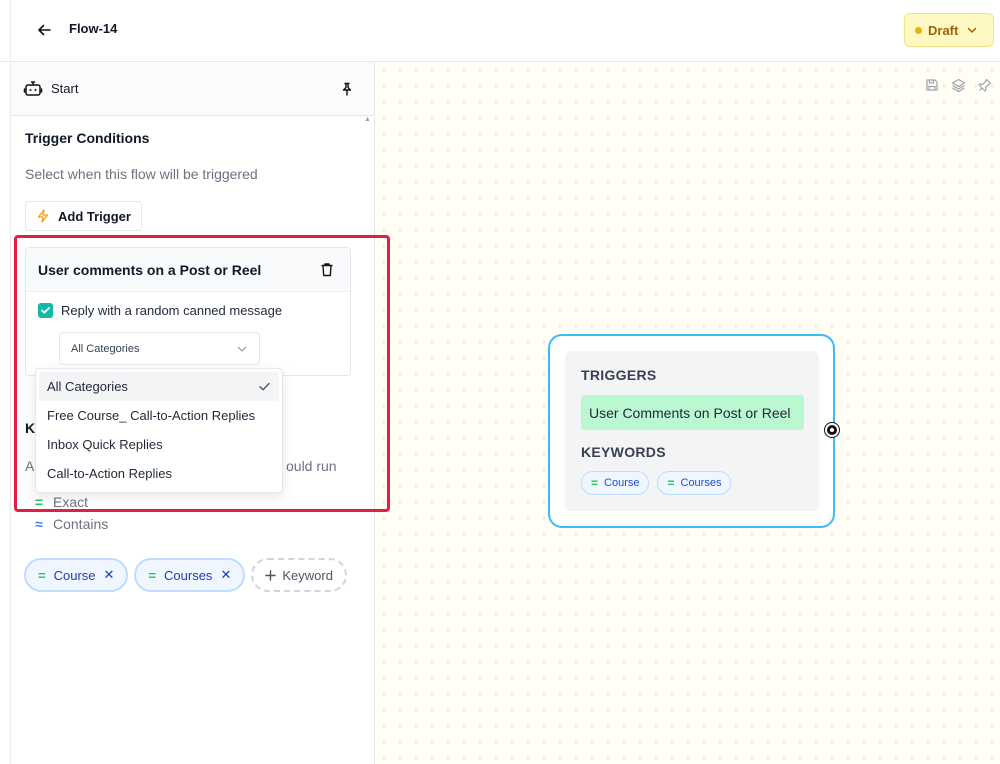 This screenshot has height=764, width=1000. What do you see at coordinates (271, 575) in the screenshot?
I see `plus-icon` at bounding box center [271, 575].